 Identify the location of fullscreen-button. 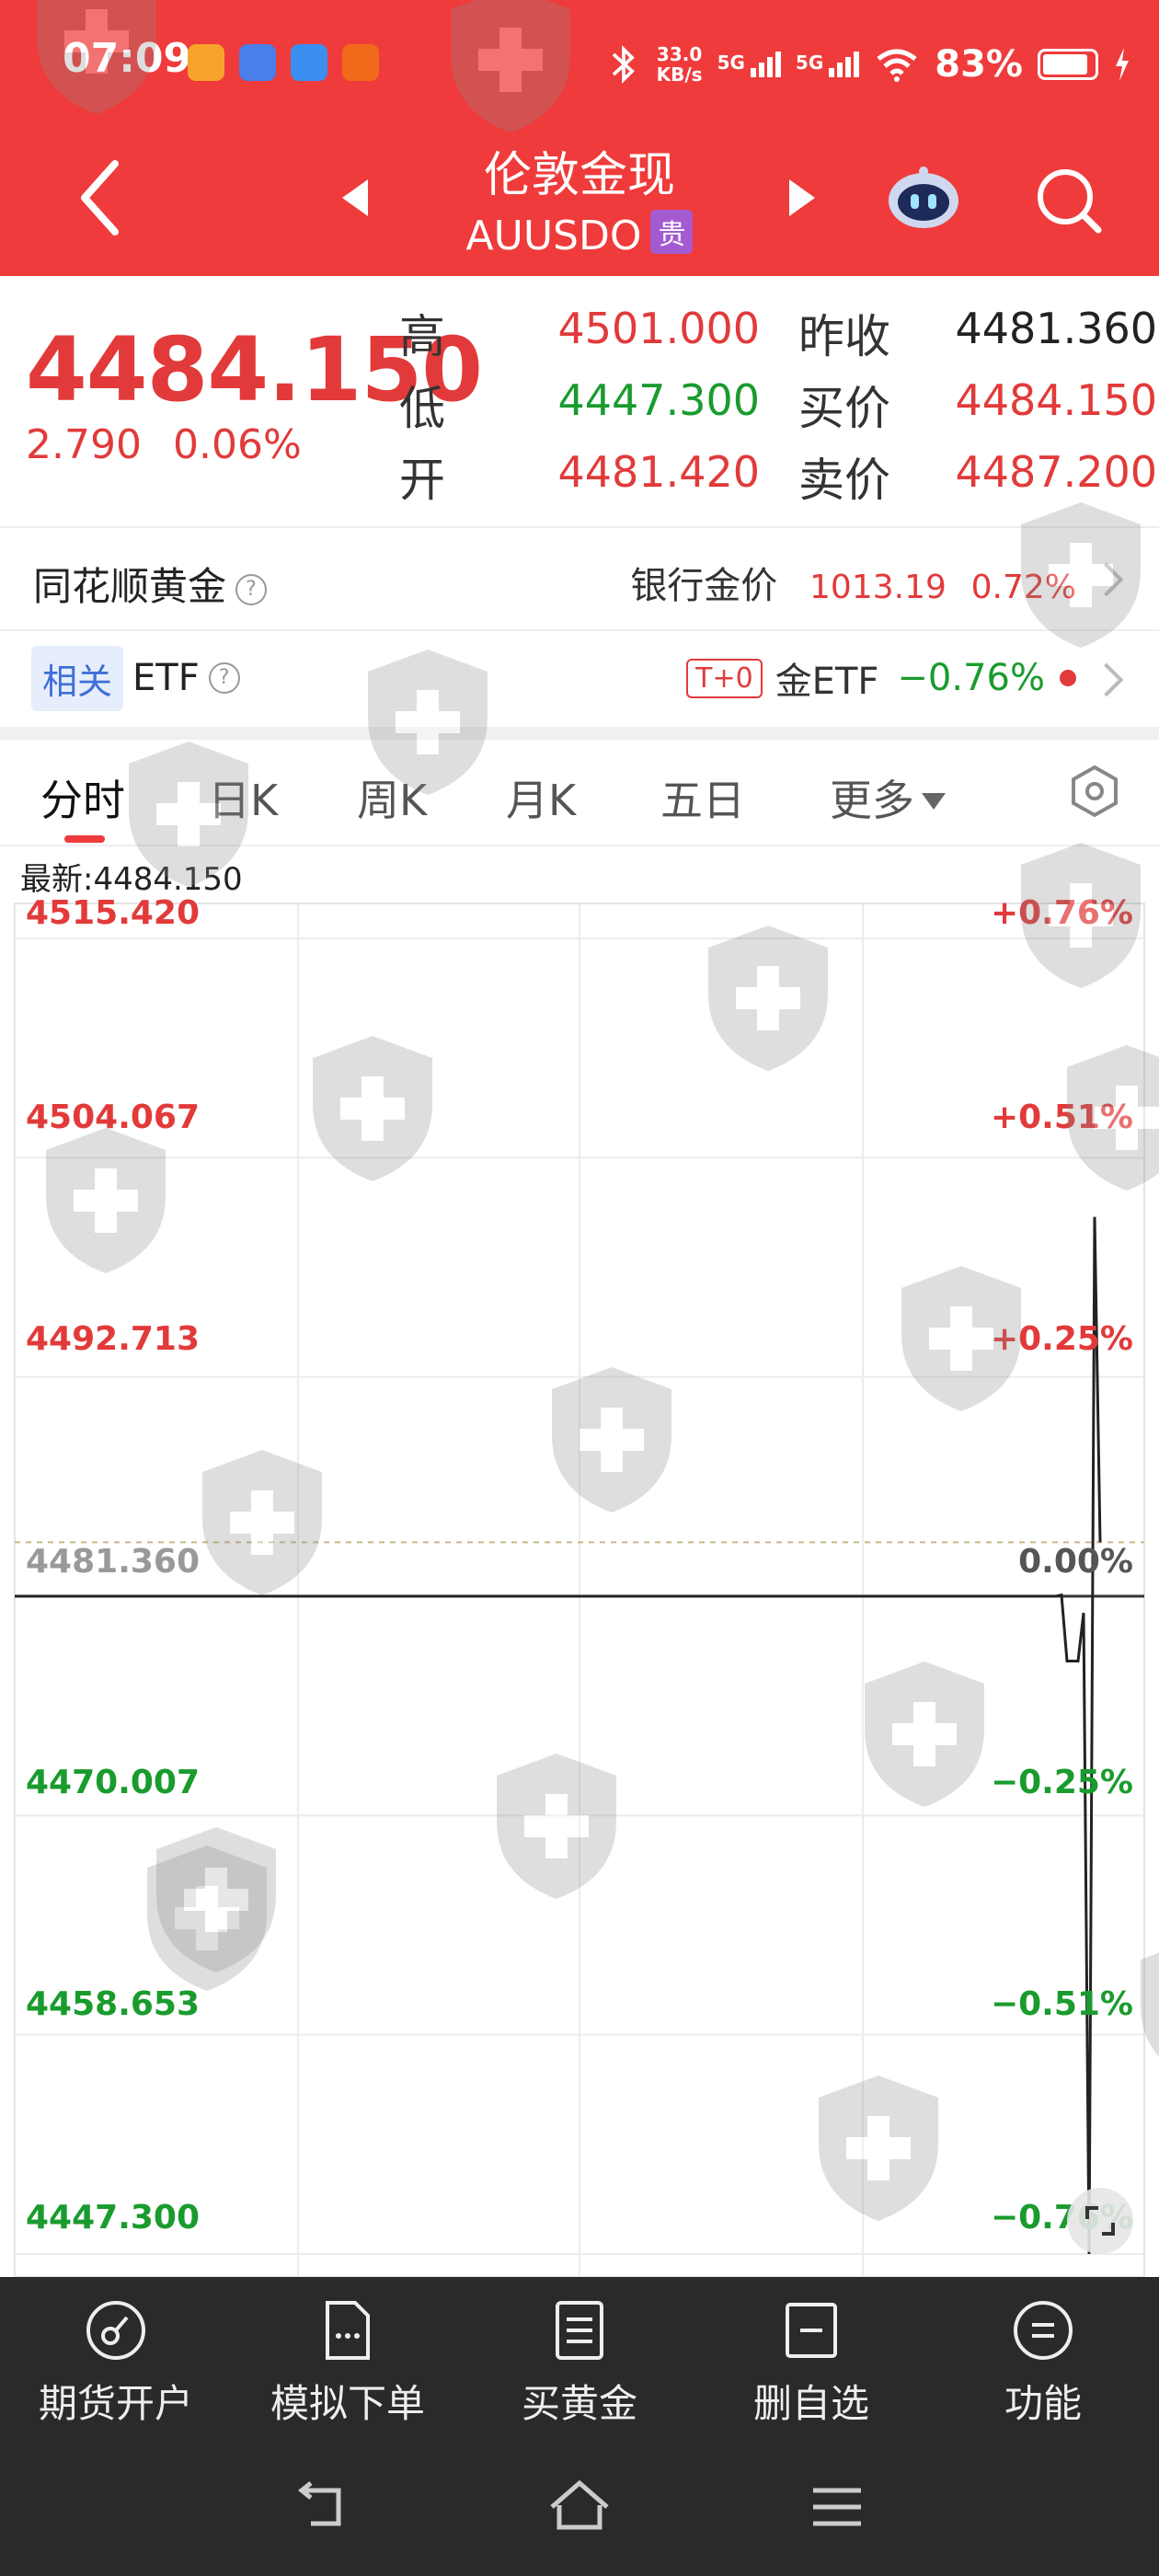
(1100, 2221).